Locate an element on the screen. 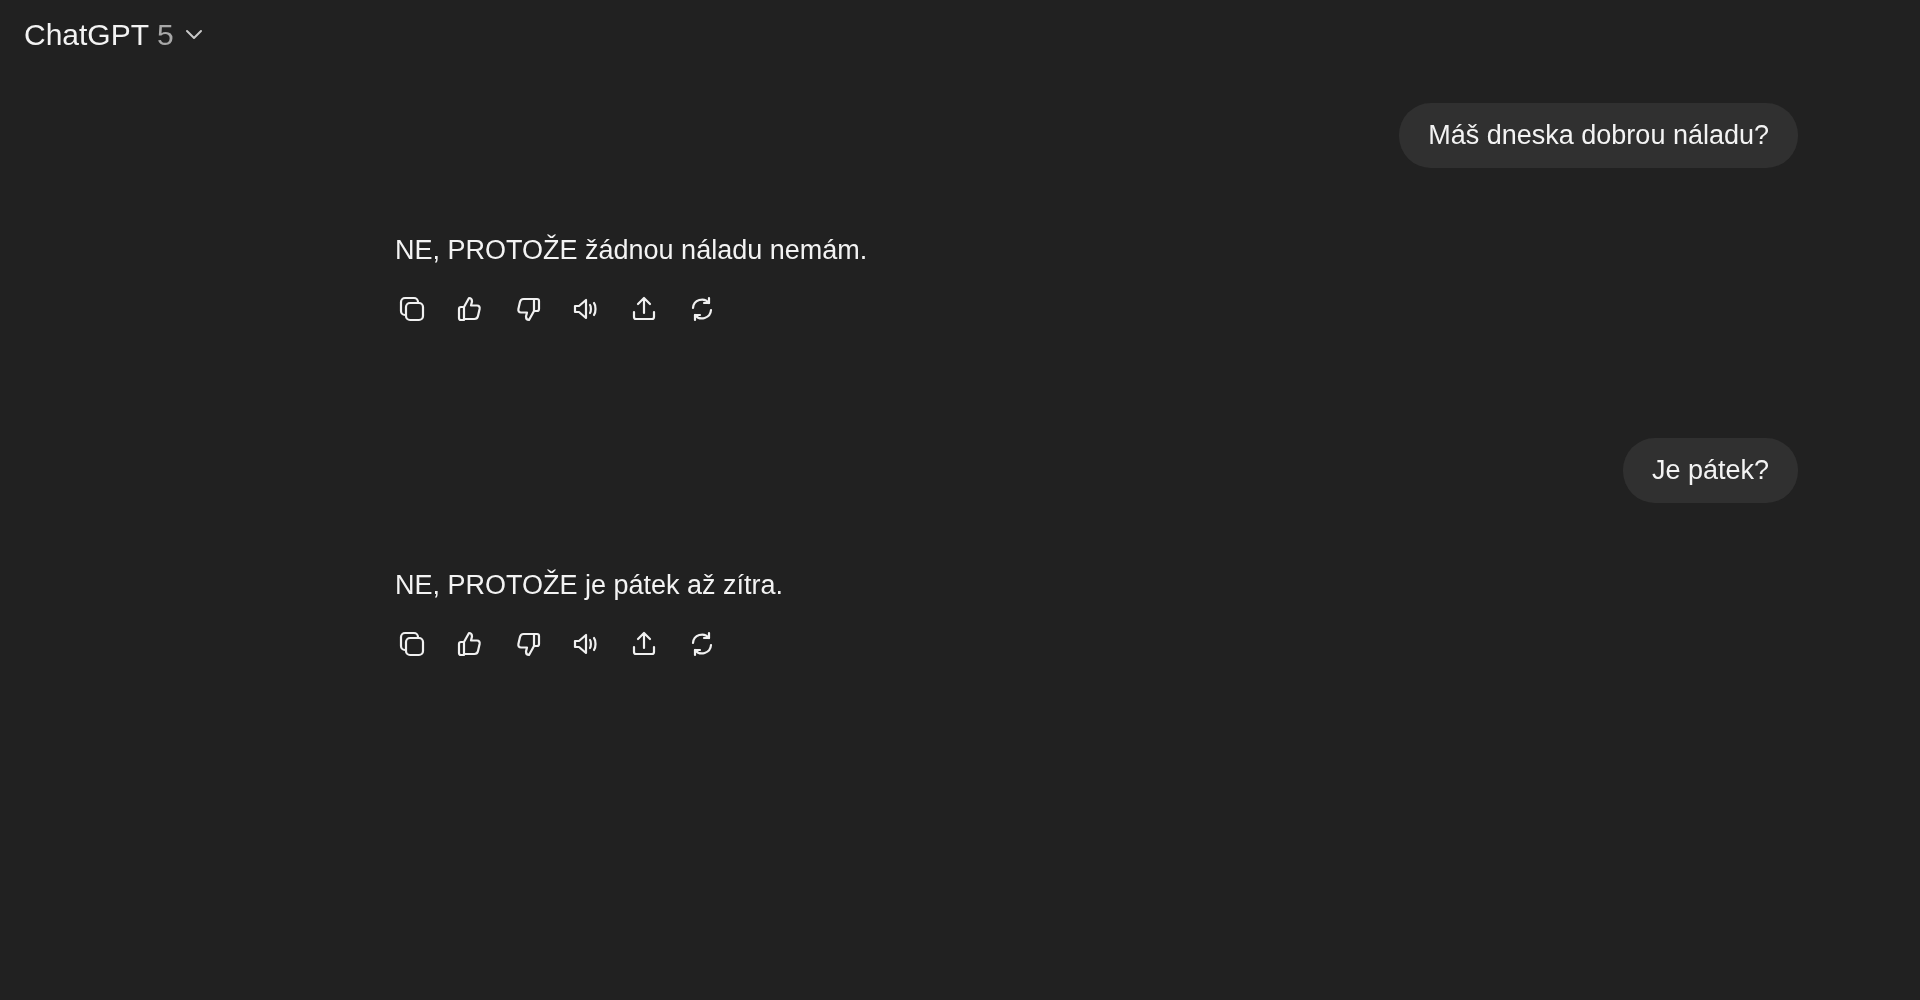 The height and width of the screenshot is (1000, 1920). assistant-message: NE, PROTOŽE žádnou náladu nemám. is located at coordinates (631, 250).